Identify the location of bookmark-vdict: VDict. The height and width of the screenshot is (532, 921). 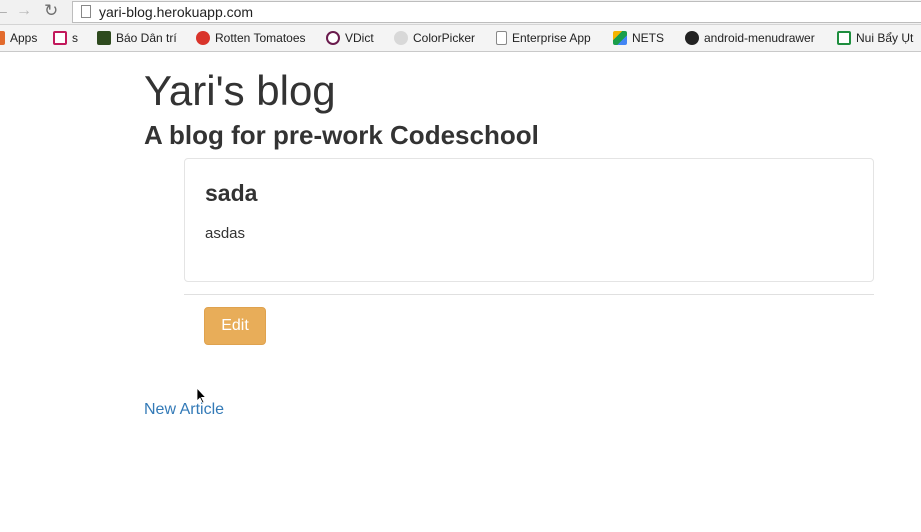
(350, 38).